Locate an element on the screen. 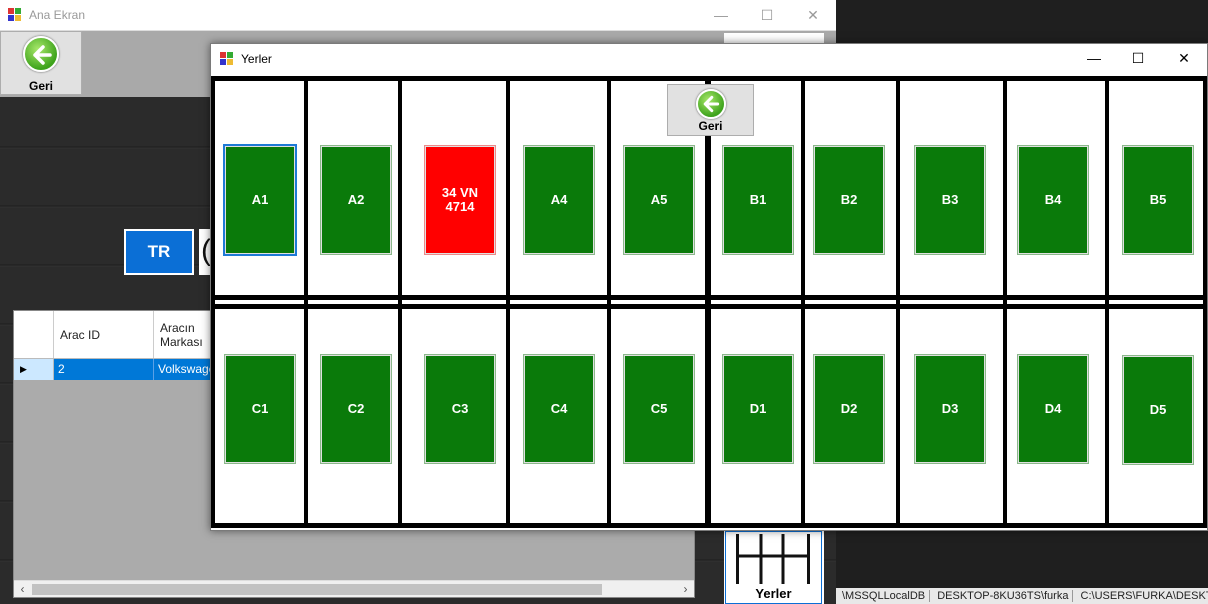 This screenshot has height=604, width=1208. spot-label: A2 is located at coordinates (356, 199).